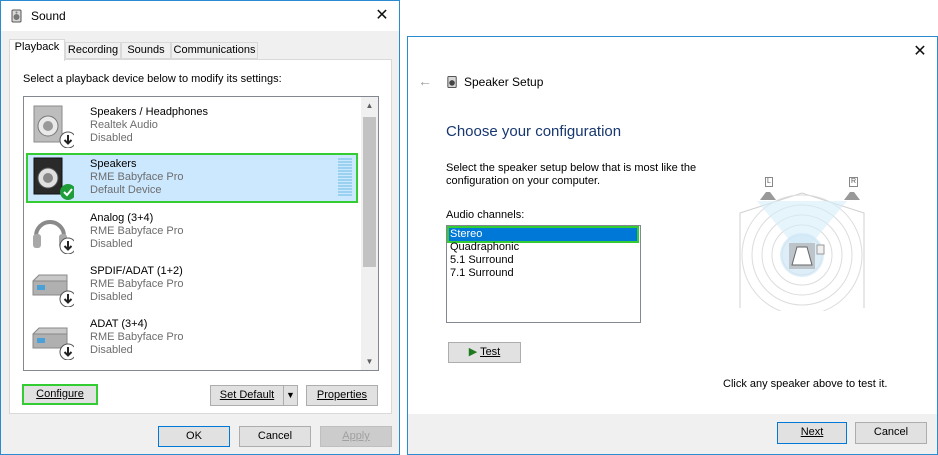  I want to click on device-driver: Realtek Audio, so click(124, 125).